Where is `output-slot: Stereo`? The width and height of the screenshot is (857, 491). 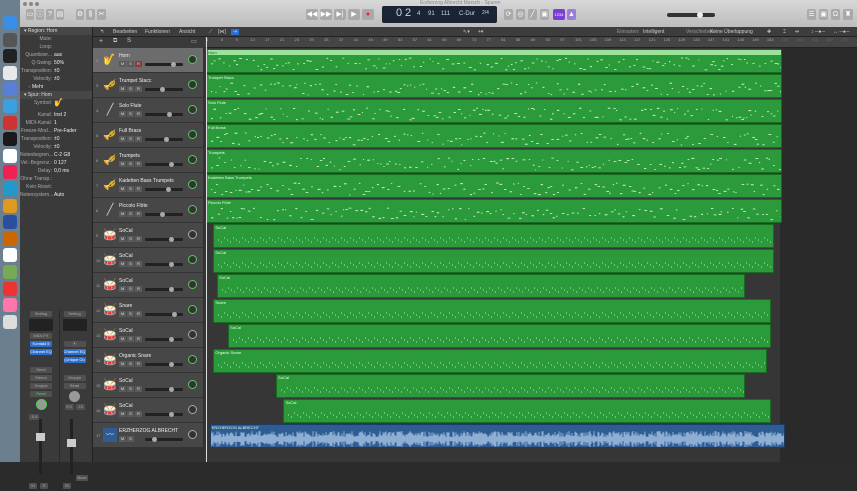 output-slot: Stereo is located at coordinates (41, 378).